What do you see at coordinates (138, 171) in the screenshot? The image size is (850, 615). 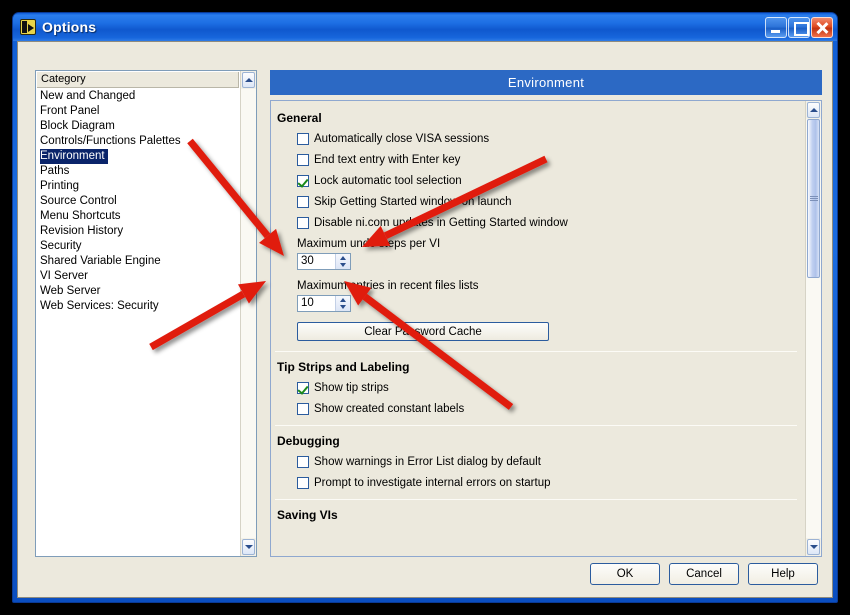 I see `sidebar-item-paths: Paths` at bounding box center [138, 171].